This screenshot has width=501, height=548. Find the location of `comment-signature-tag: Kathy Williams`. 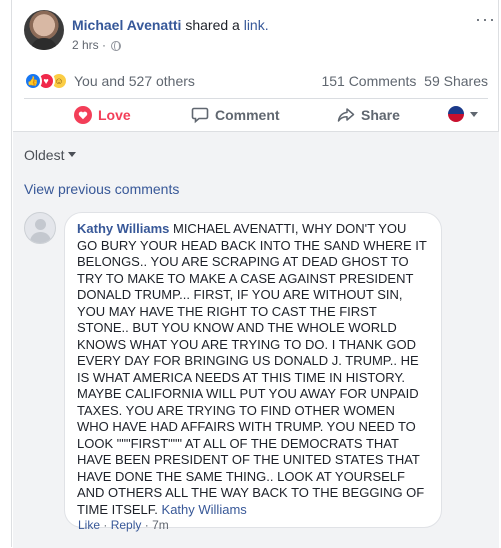

comment-signature-tag: Kathy Williams is located at coordinates (204, 509).